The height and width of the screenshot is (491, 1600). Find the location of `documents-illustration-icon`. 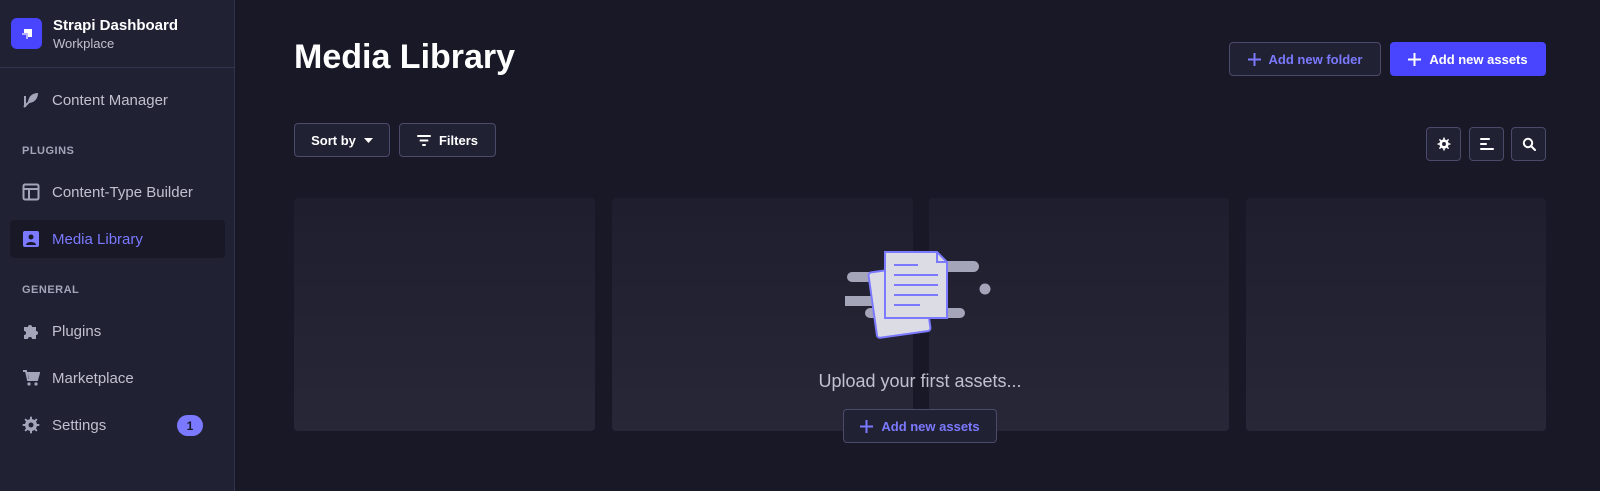

documents-illustration-icon is located at coordinates (915, 297).